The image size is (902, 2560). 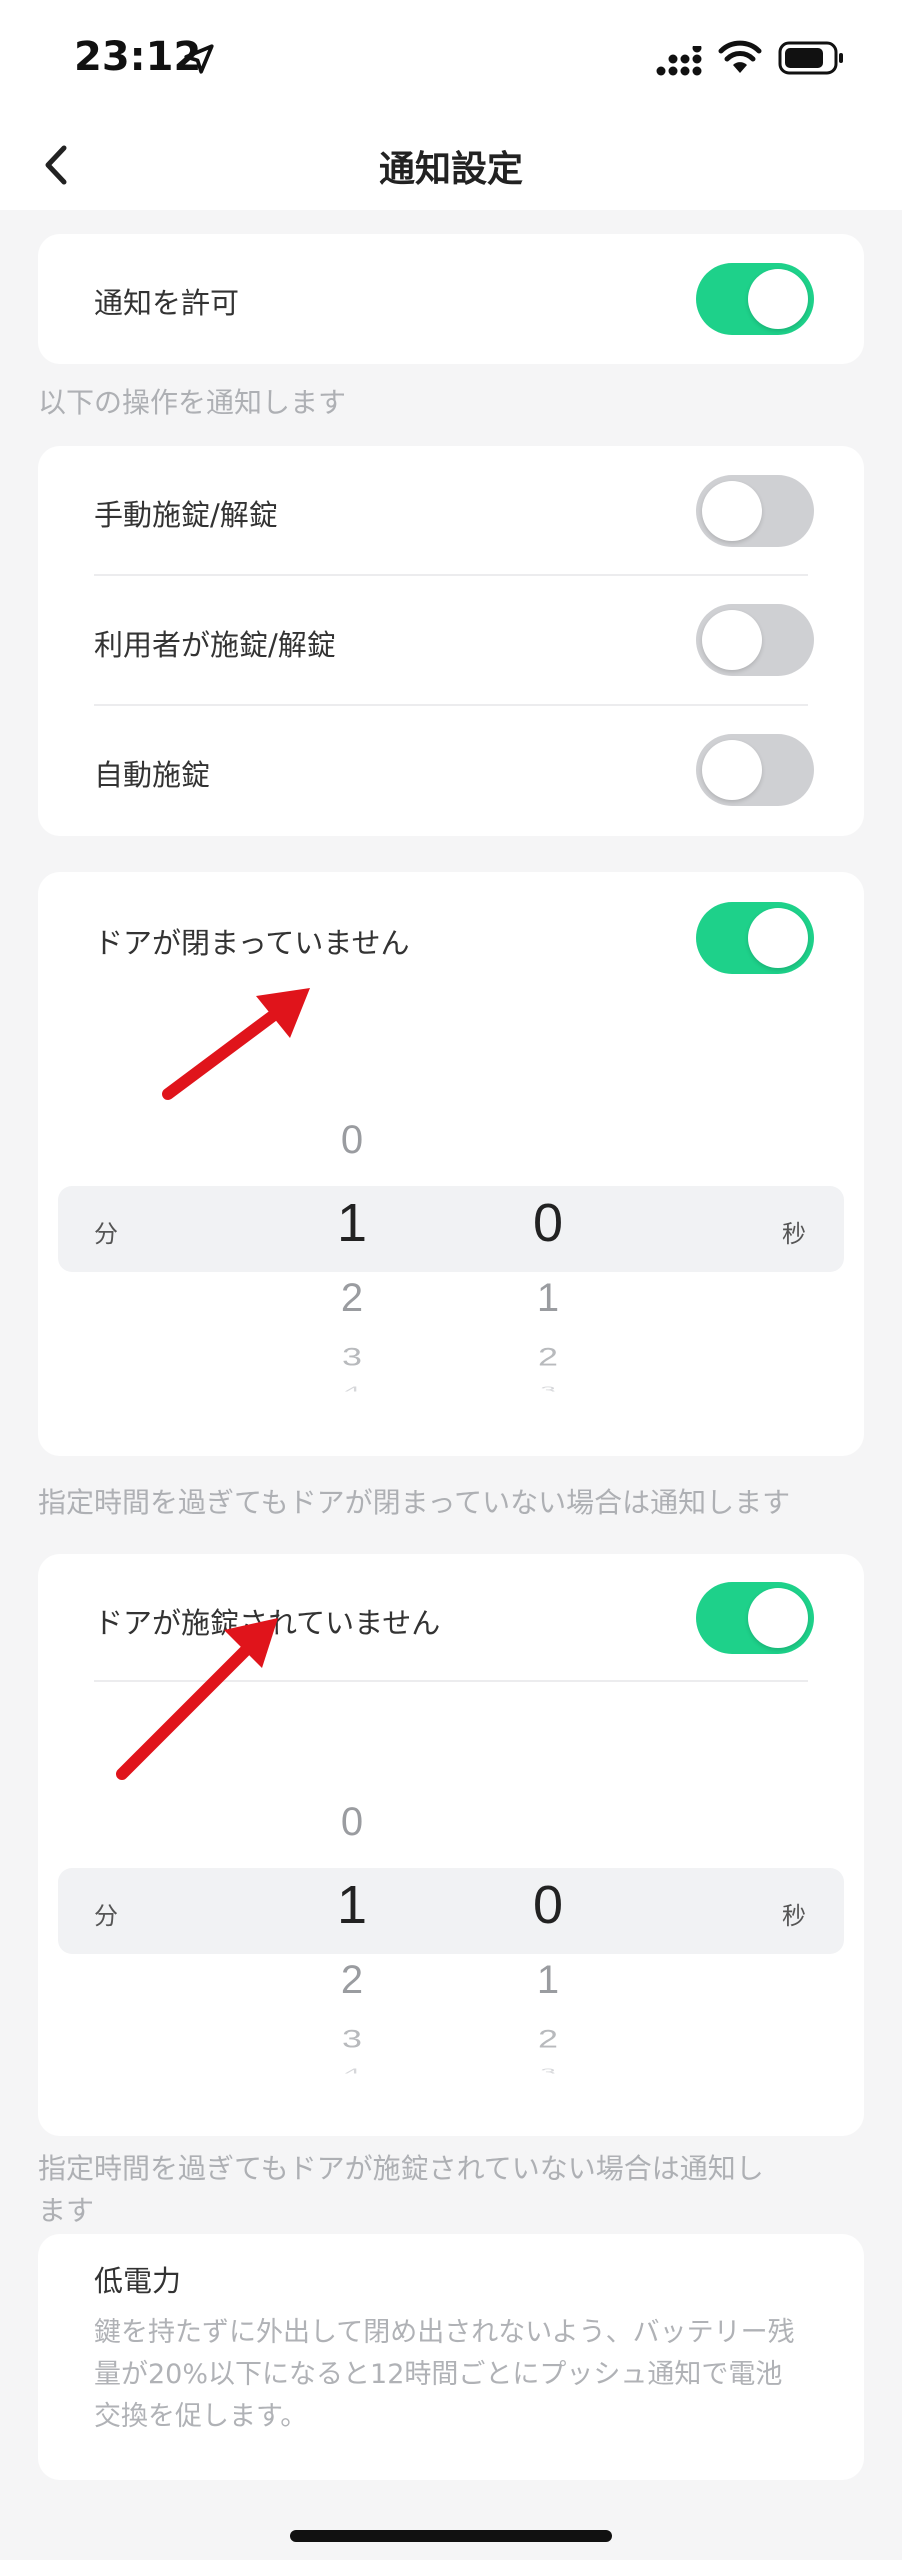 I want to click on allow-notifications-toggle, so click(x=755, y=299).